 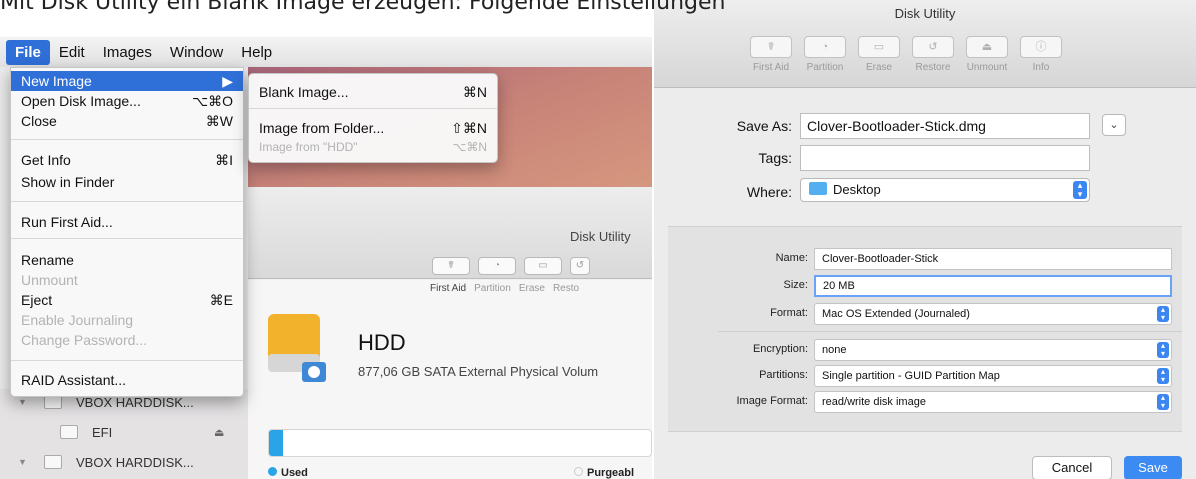 What do you see at coordinates (127, 300) in the screenshot?
I see `menu-item-eject: Eject ⌘E` at bounding box center [127, 300].